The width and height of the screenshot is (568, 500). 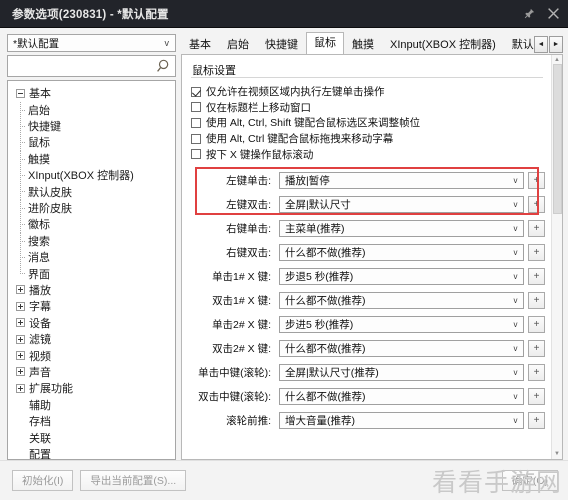 I want to click on search-box, so click(x=91, y=66).